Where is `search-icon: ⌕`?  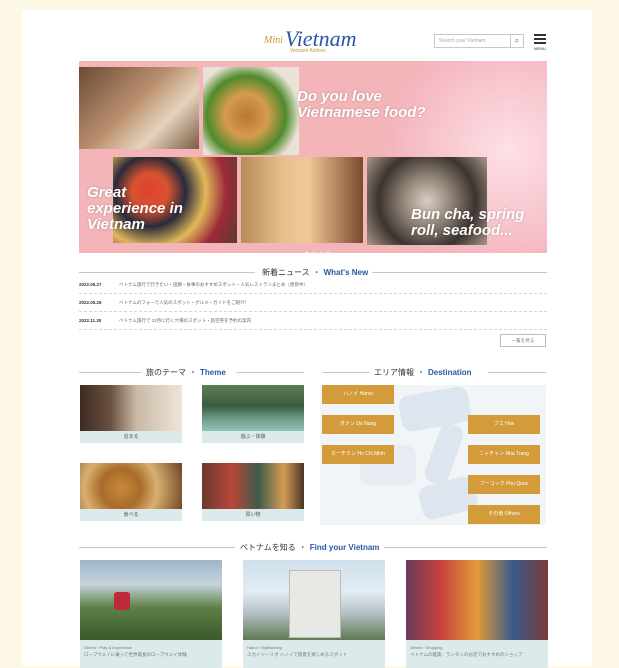
search-icon: ⌕ is located at coordinates (517, 41).